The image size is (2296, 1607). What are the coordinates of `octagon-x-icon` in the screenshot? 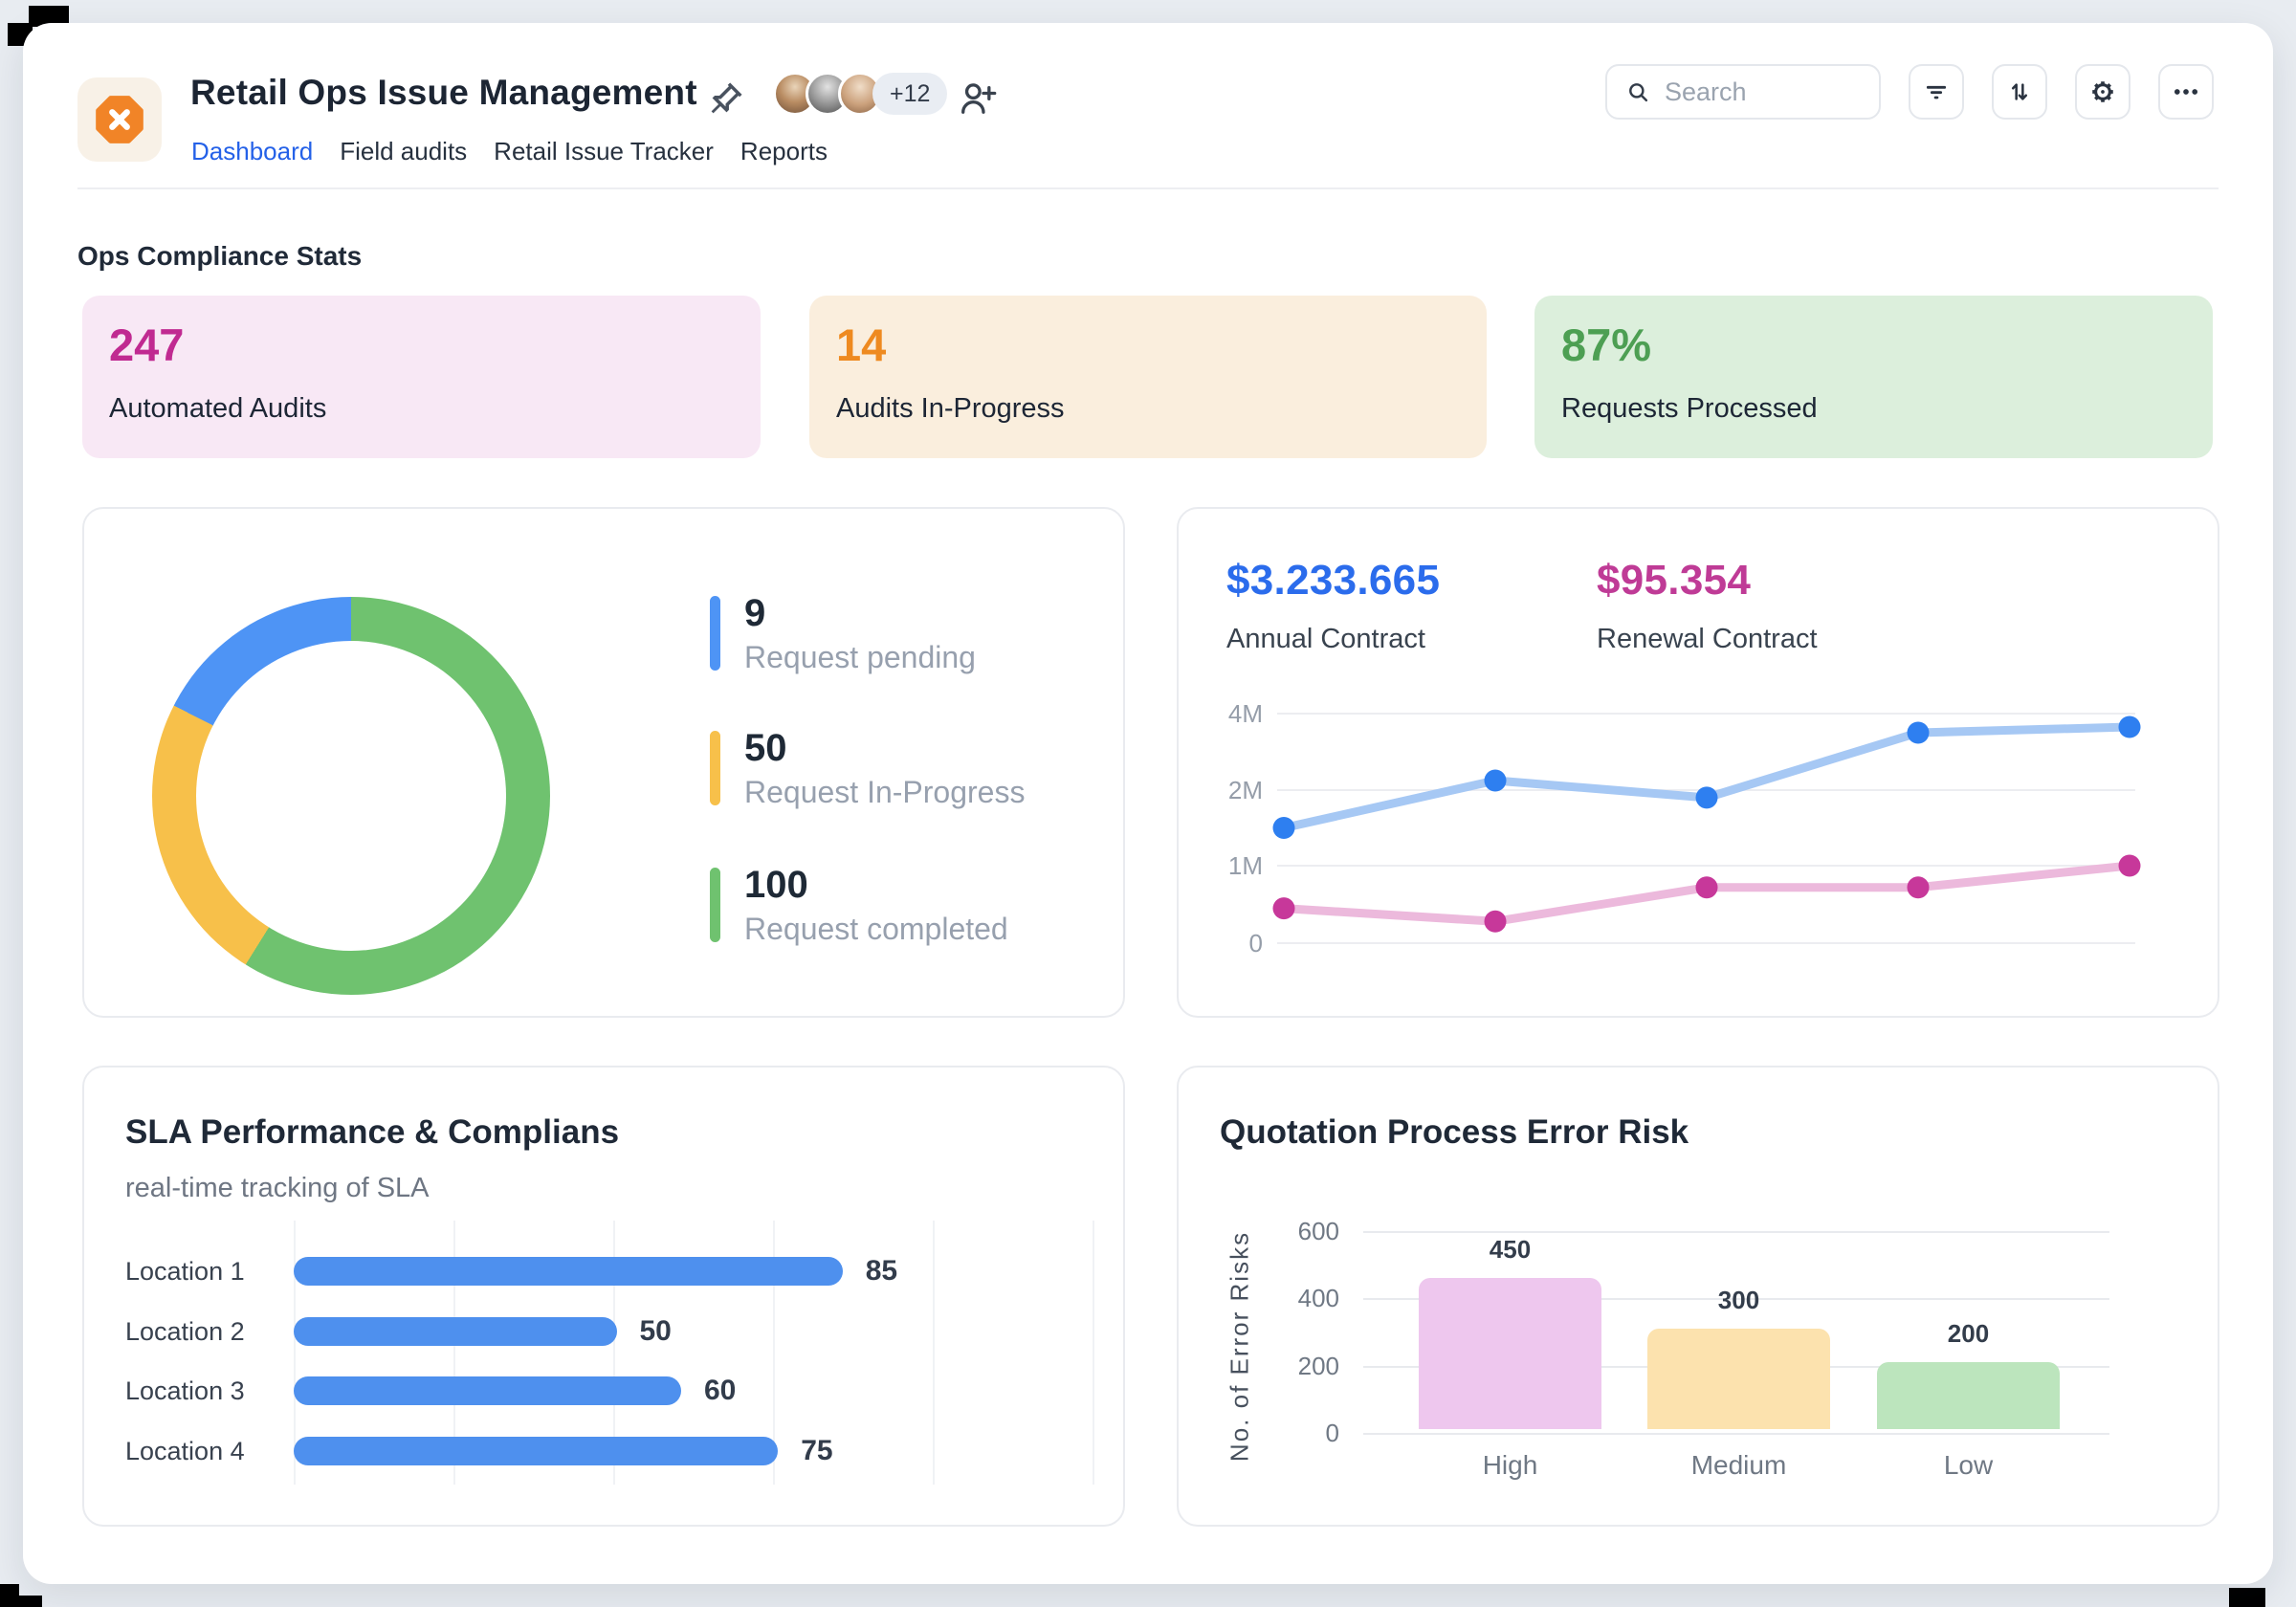 It's located at (120, 119).